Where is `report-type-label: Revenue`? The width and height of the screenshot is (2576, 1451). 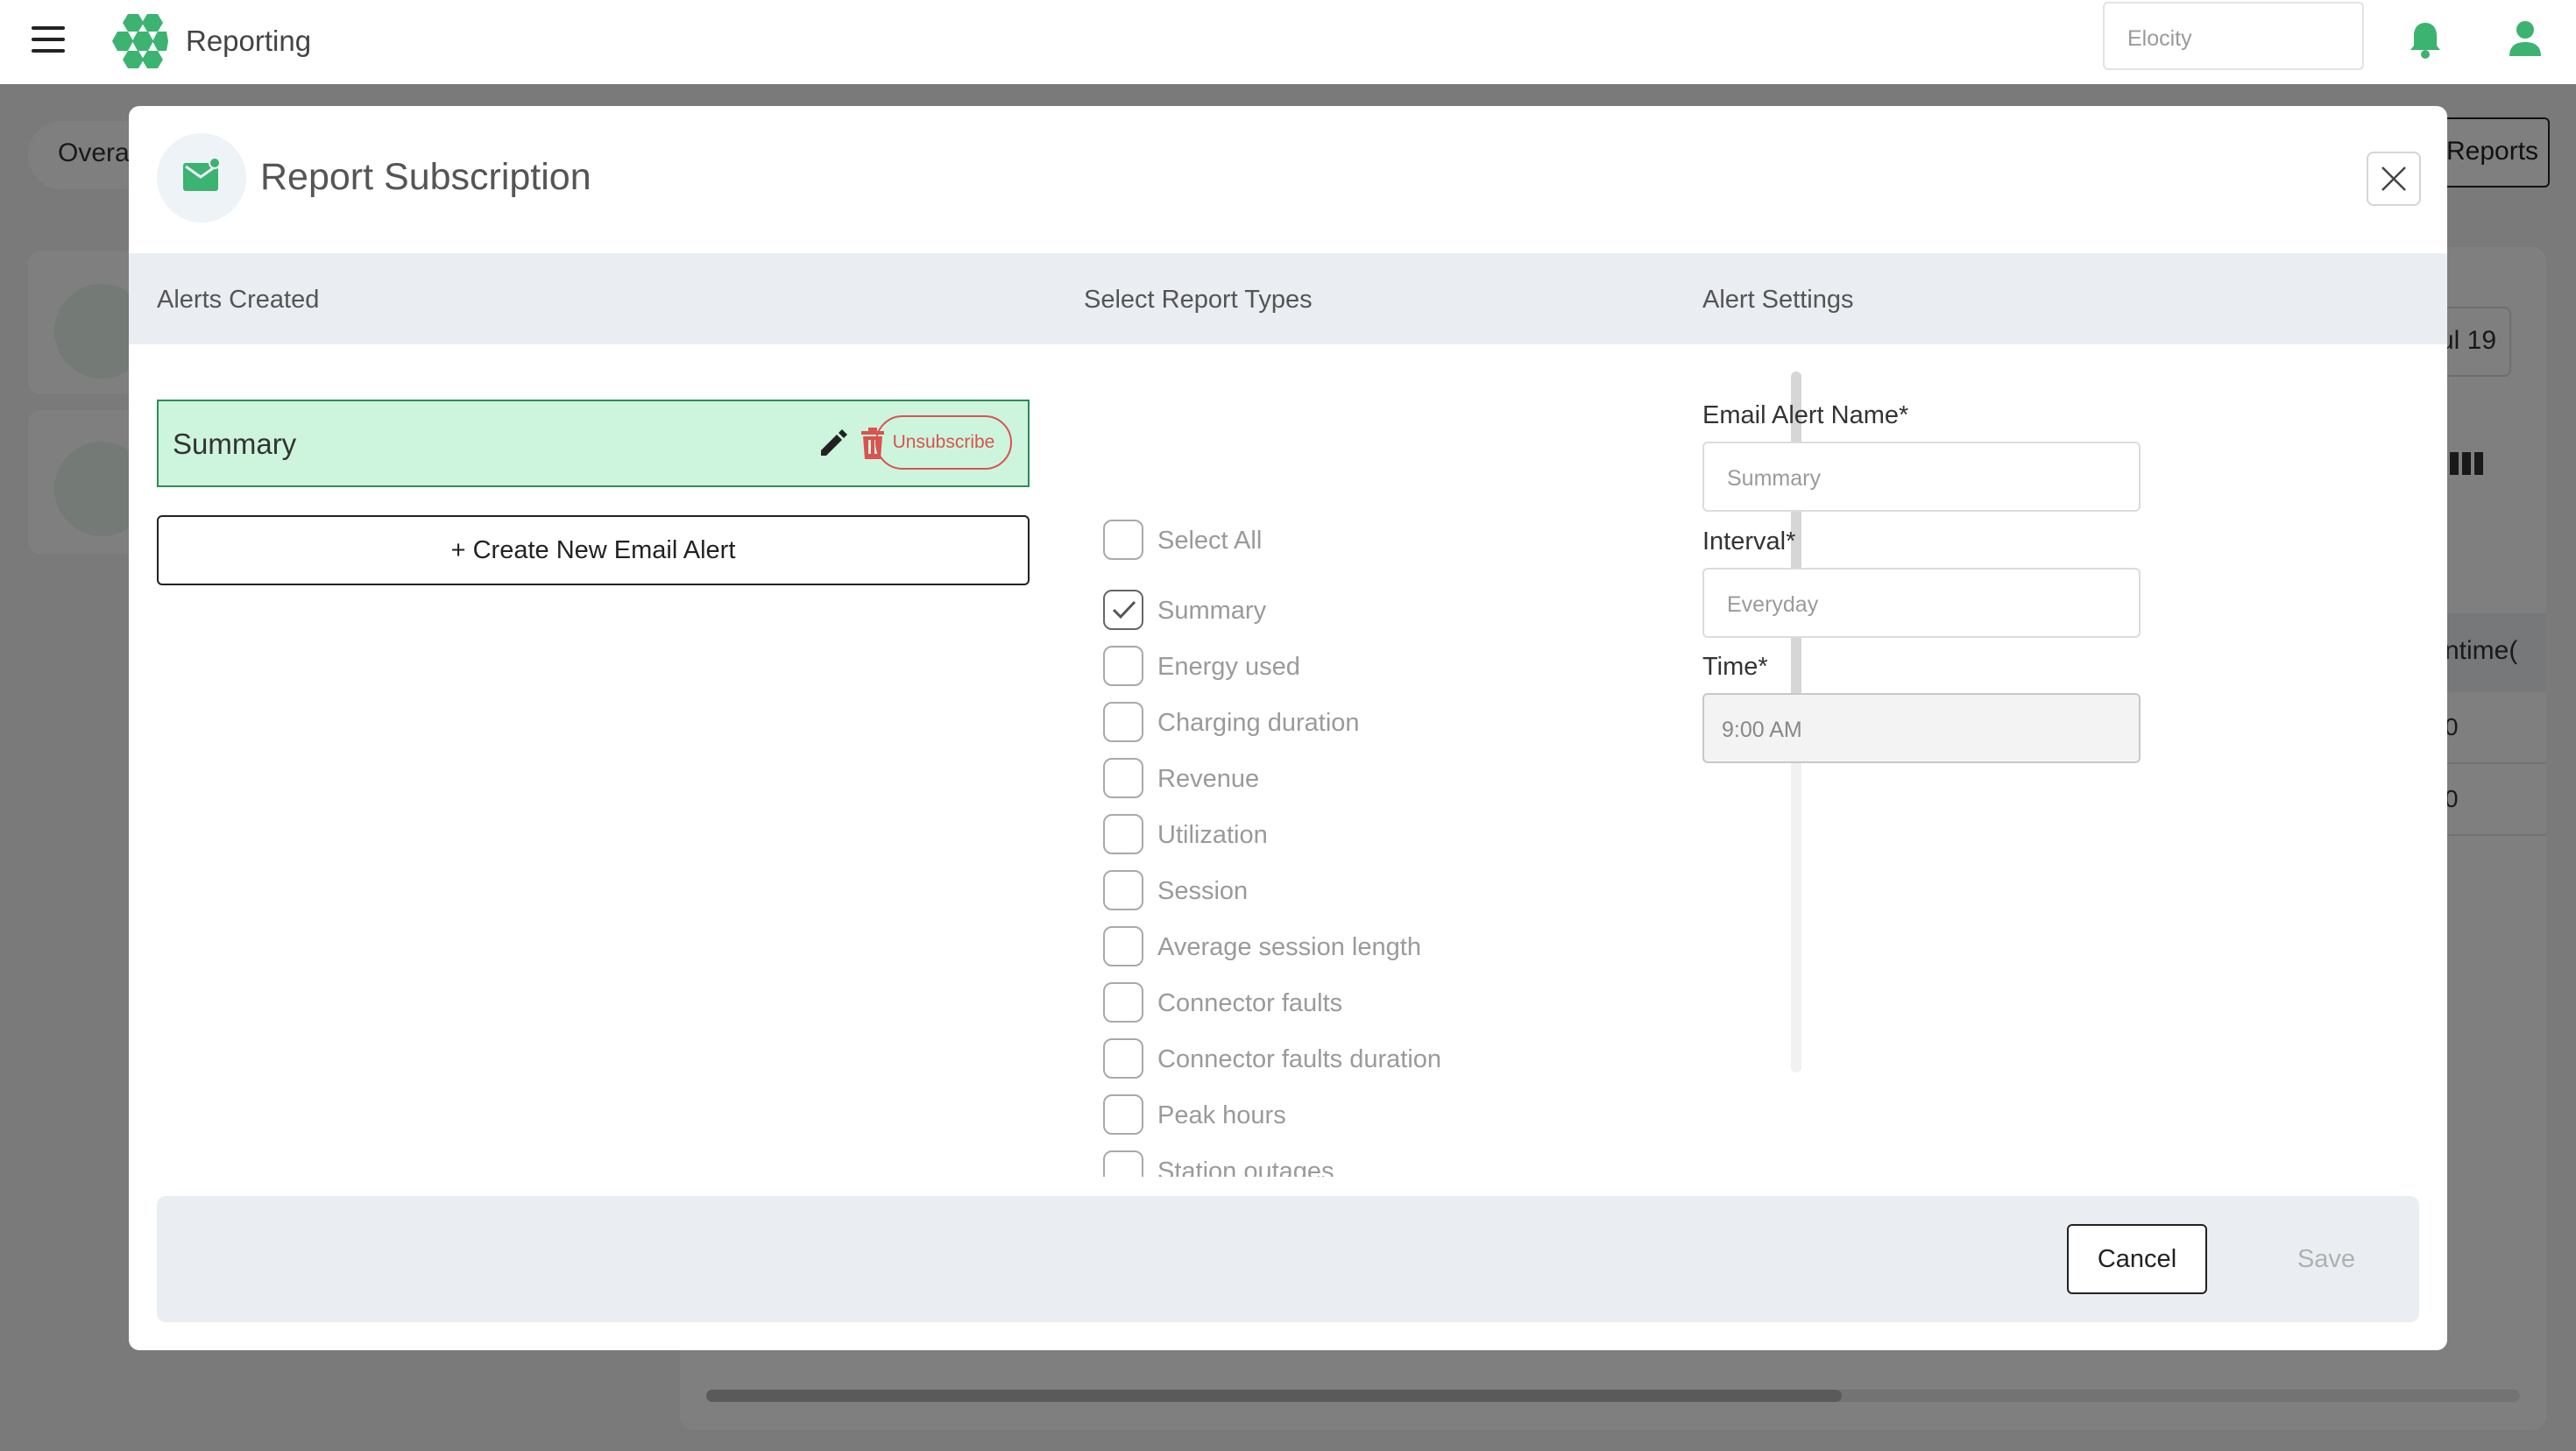 report-type-label: Revenue is located at coordinates (1208, 779).